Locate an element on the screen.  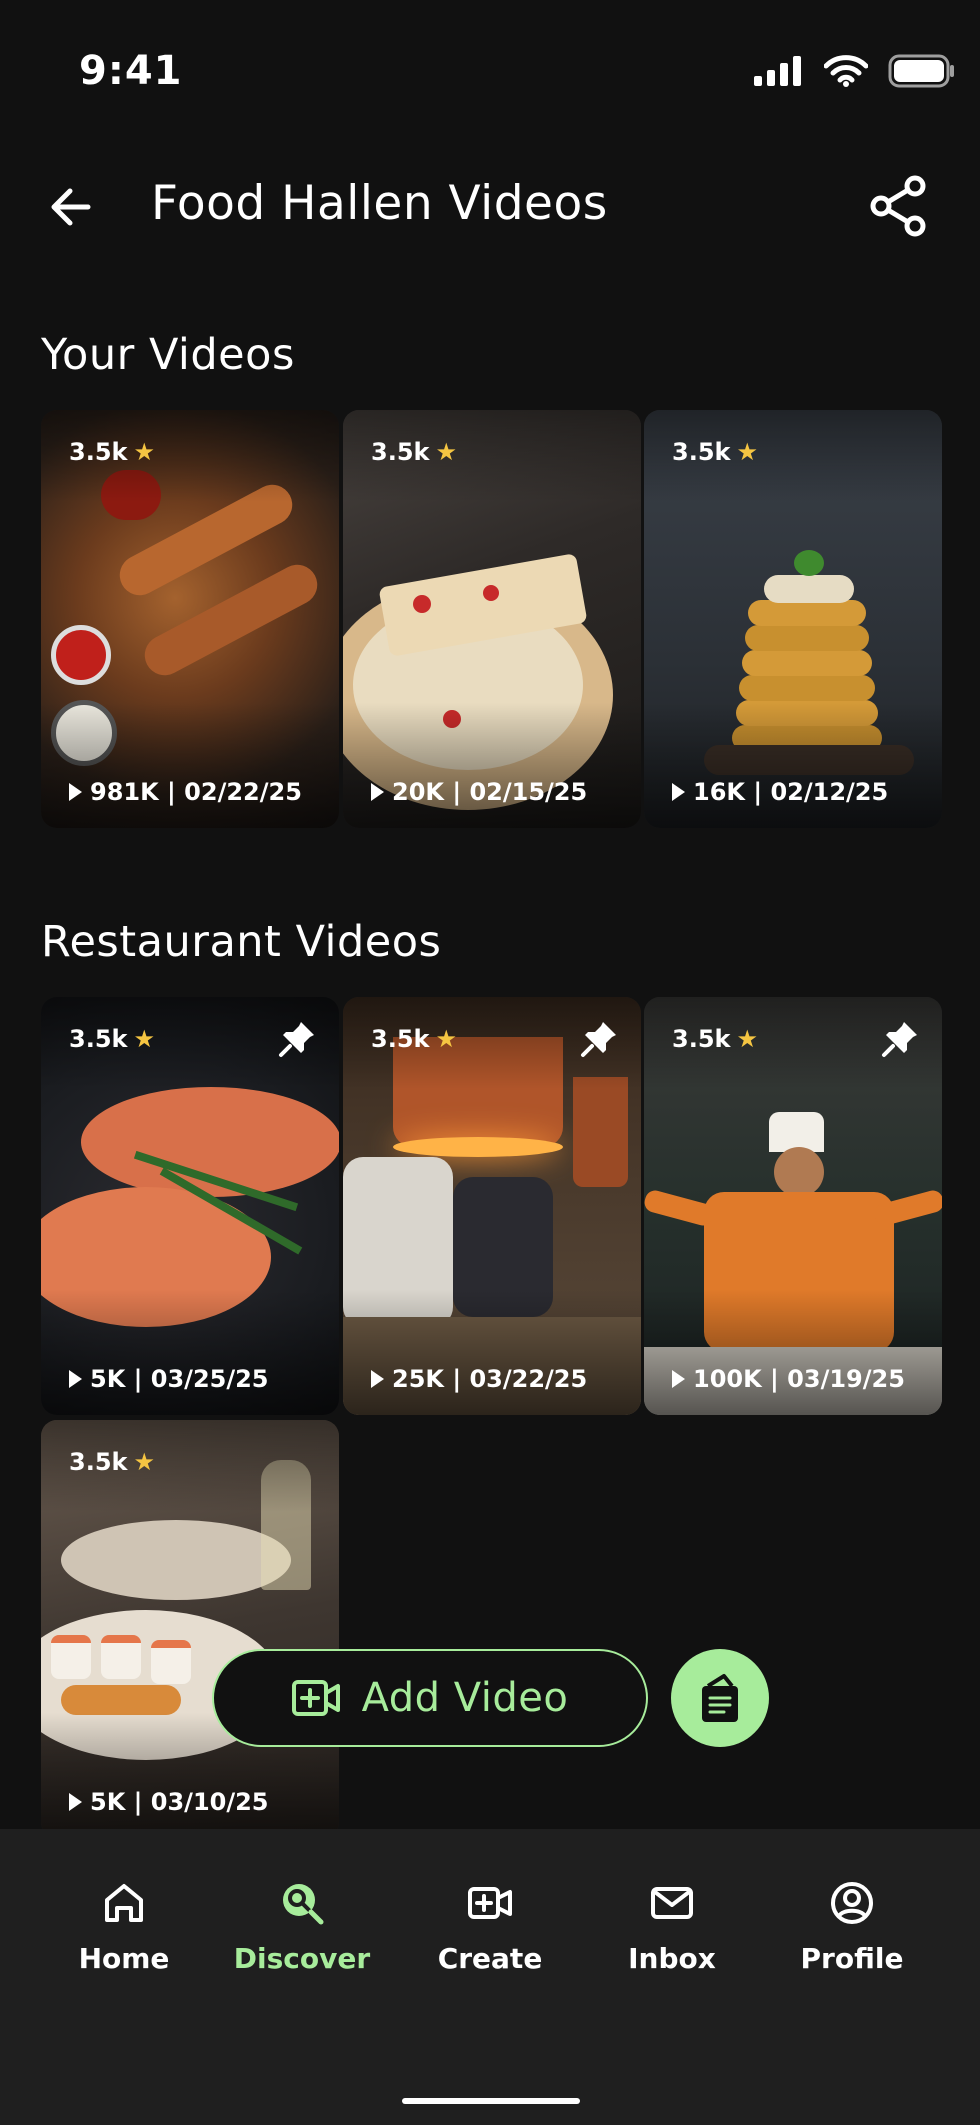
document-action-button is located at coordinates (720, 1698).